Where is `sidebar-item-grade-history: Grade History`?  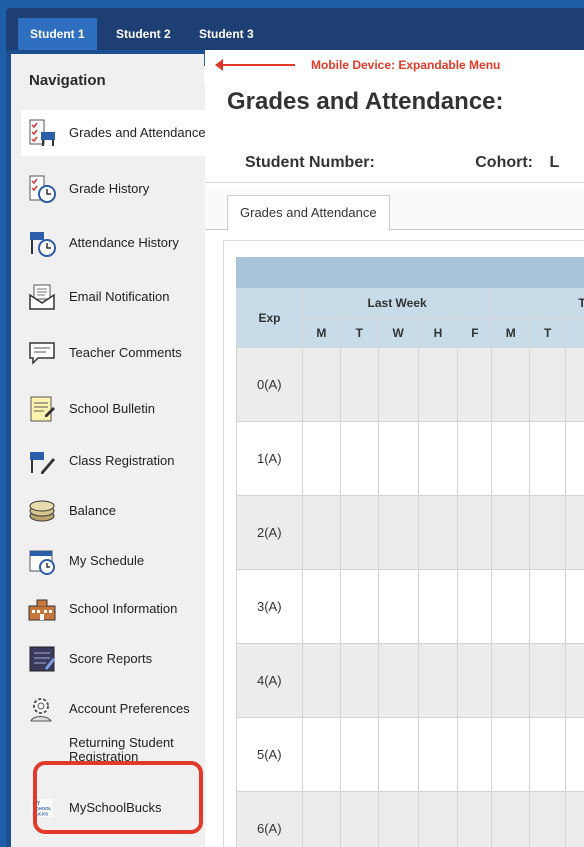
sidebar-item-grade-history: Grade History is located at coordinates (114, 189).